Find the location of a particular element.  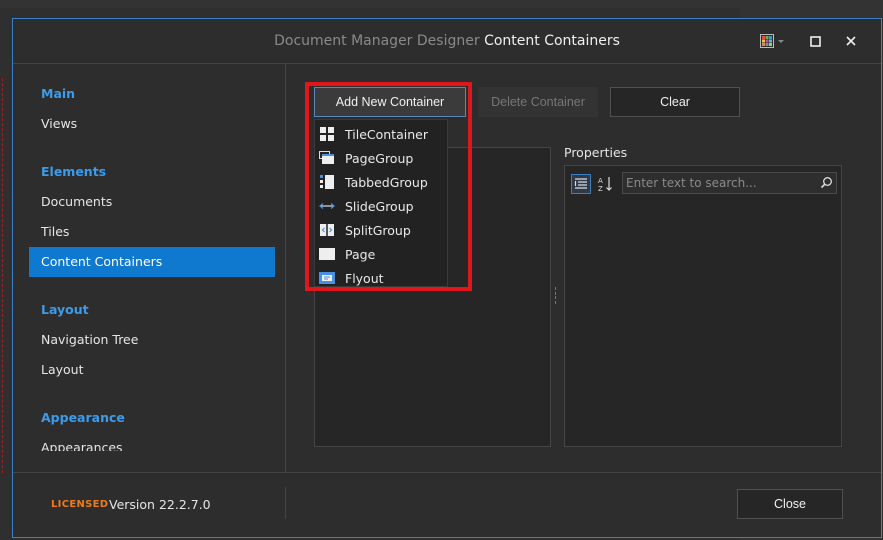

sidebar-item-appearances: Appearances is located at coordinates (152, 442).